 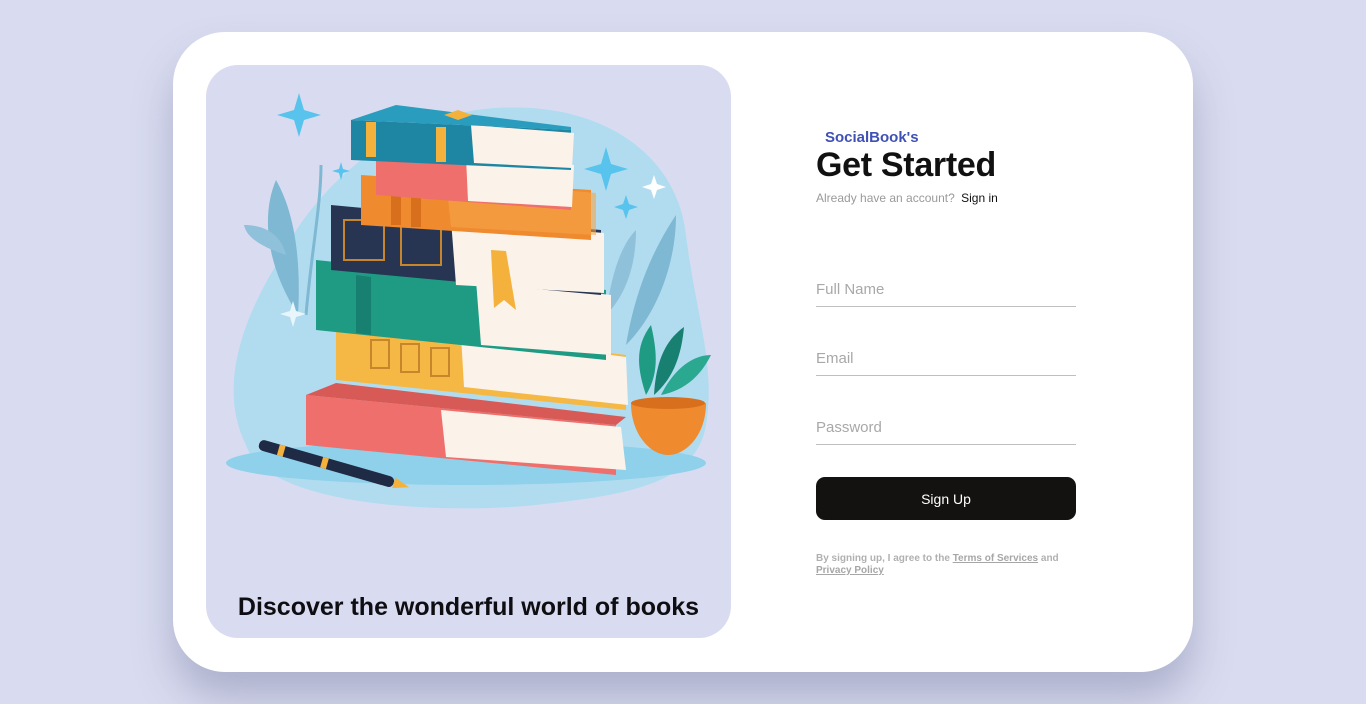 I want to click on email-input, so click(x=946, y=358).